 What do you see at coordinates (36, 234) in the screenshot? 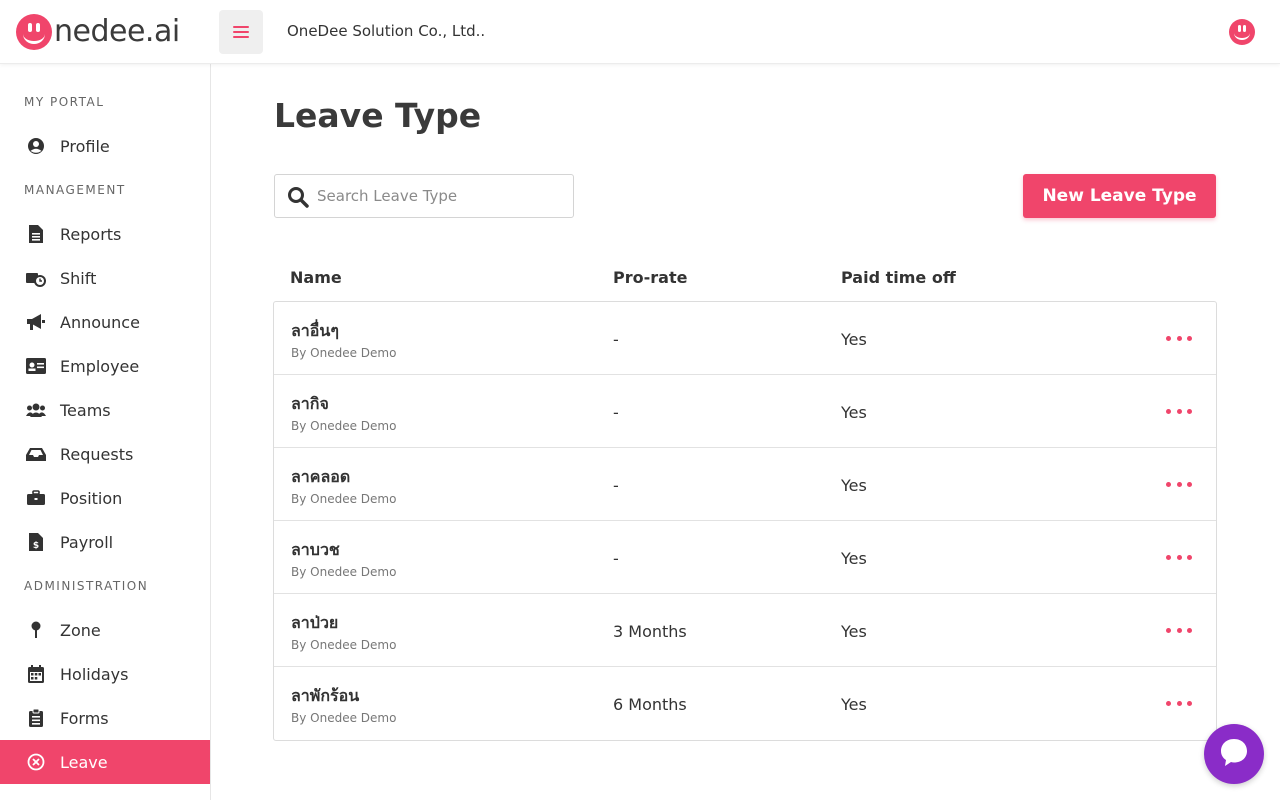
I see `file-icon` at bounding box center [36, 234].